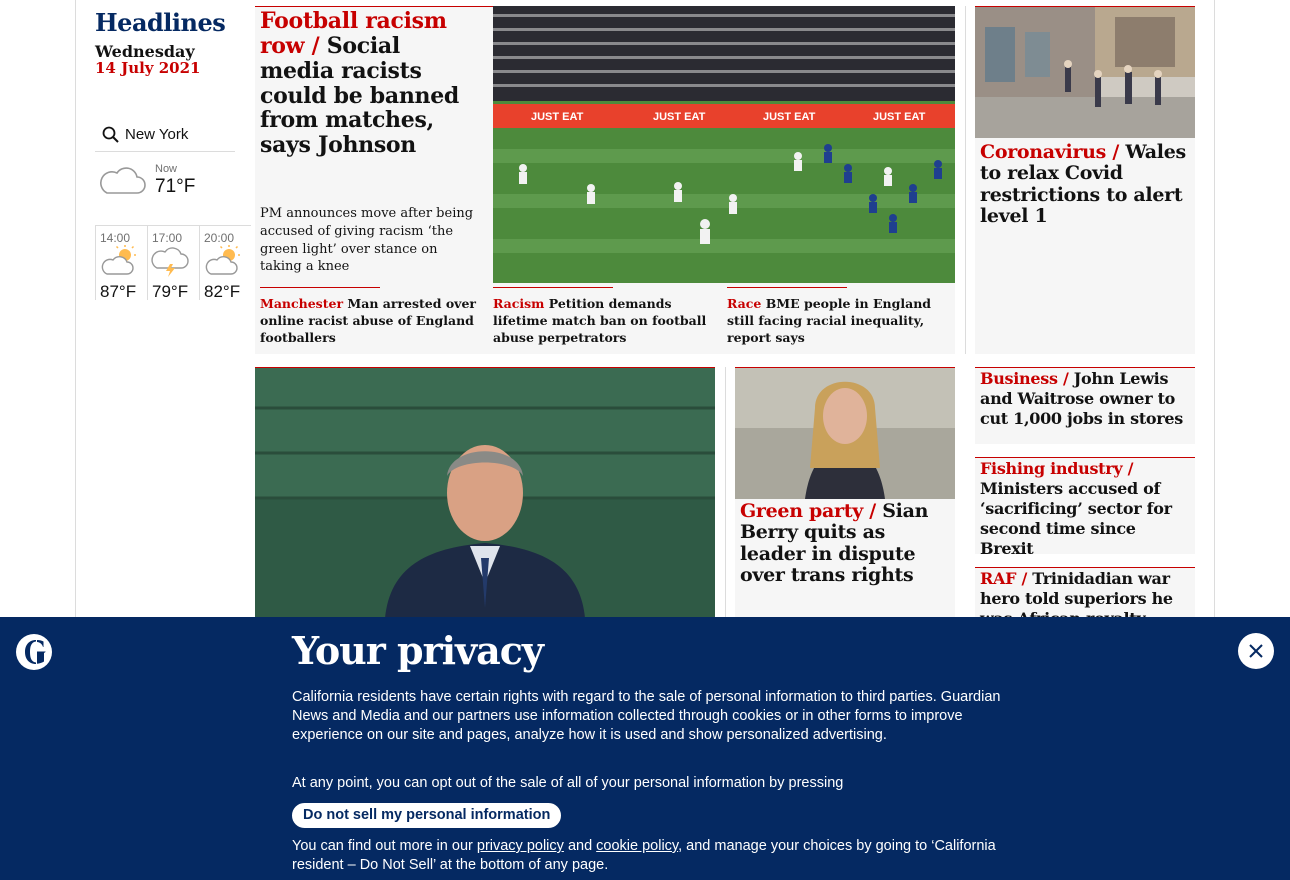  Describe the element at coordinates (744, 303) in the screenshot. I see `sublink-kicker: Race` at that location.